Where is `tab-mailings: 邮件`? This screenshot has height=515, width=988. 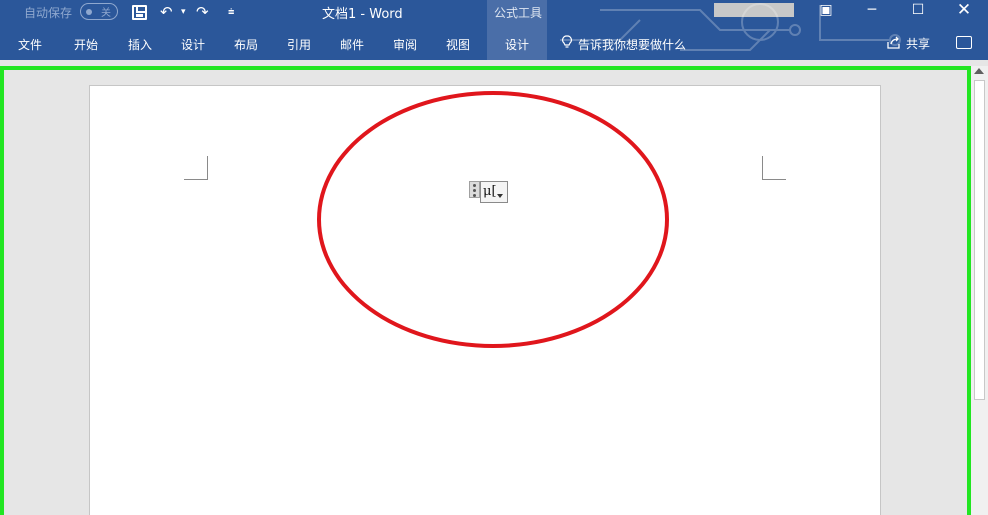 tab-mailings: 邮件 is located at coordinates (352, 44).